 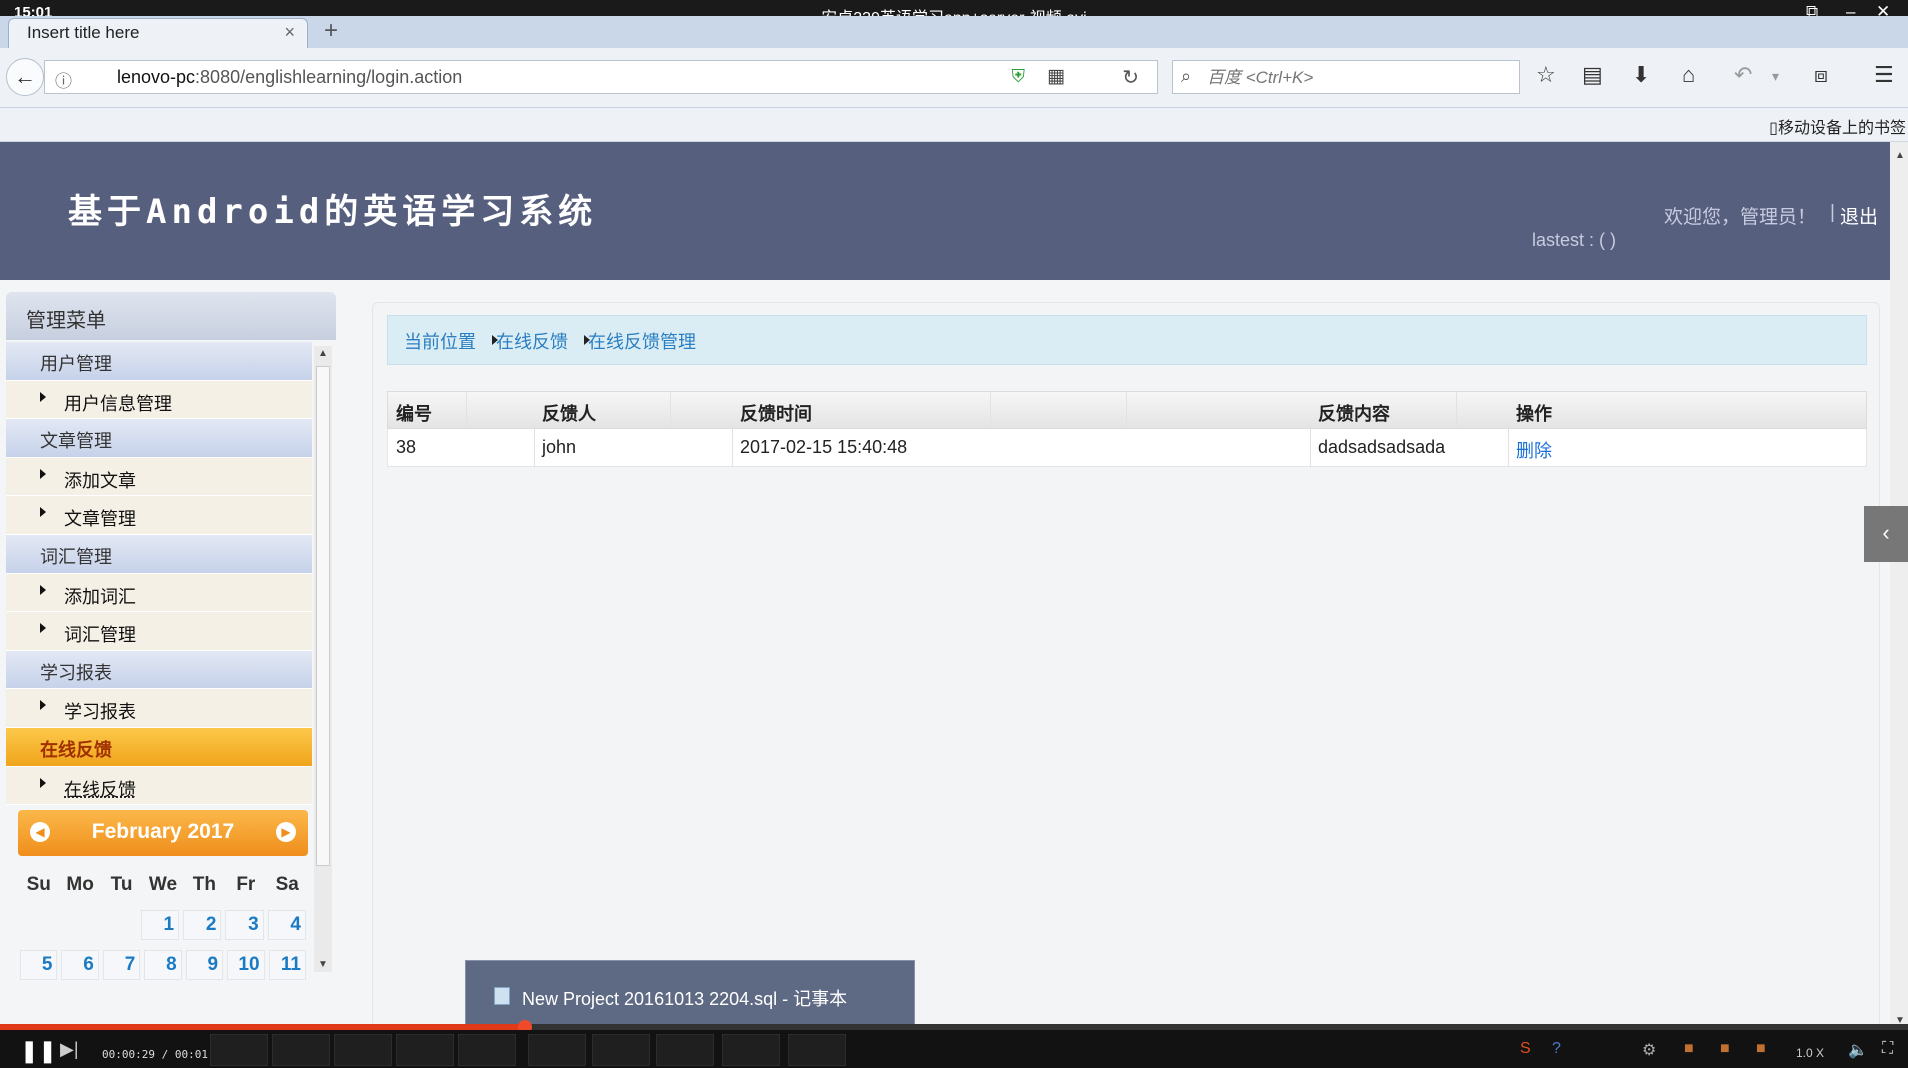 I want to click on breadcrumb-current-location: 当前位置, so click(x=440, y=341).